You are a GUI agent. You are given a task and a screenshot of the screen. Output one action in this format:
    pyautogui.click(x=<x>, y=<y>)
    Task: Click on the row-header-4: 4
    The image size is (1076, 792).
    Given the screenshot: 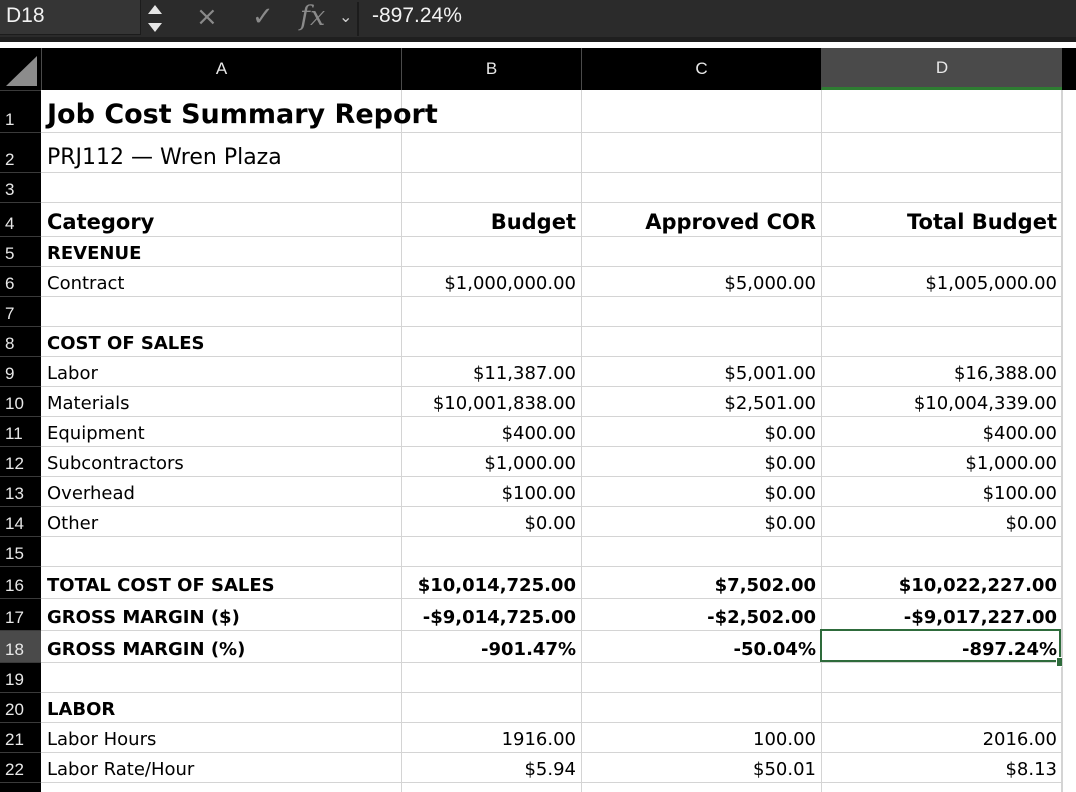 What is the action you would take?
    pyautogui.click(x=20, y=219)
    